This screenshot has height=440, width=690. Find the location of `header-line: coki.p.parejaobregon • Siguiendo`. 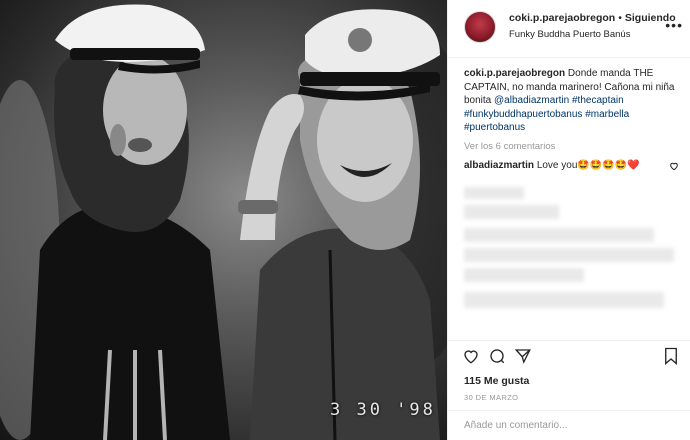

header-line: coki.p.parejaobregon • Siguiendo is located at coordinates (592, 18).